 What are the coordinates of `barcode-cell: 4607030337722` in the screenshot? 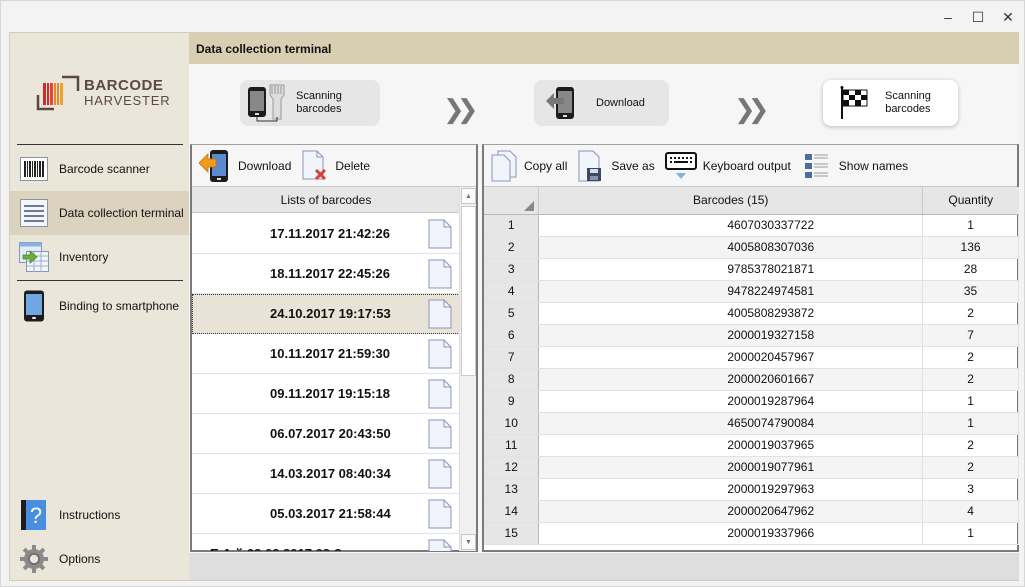 It's located at (731, 225).